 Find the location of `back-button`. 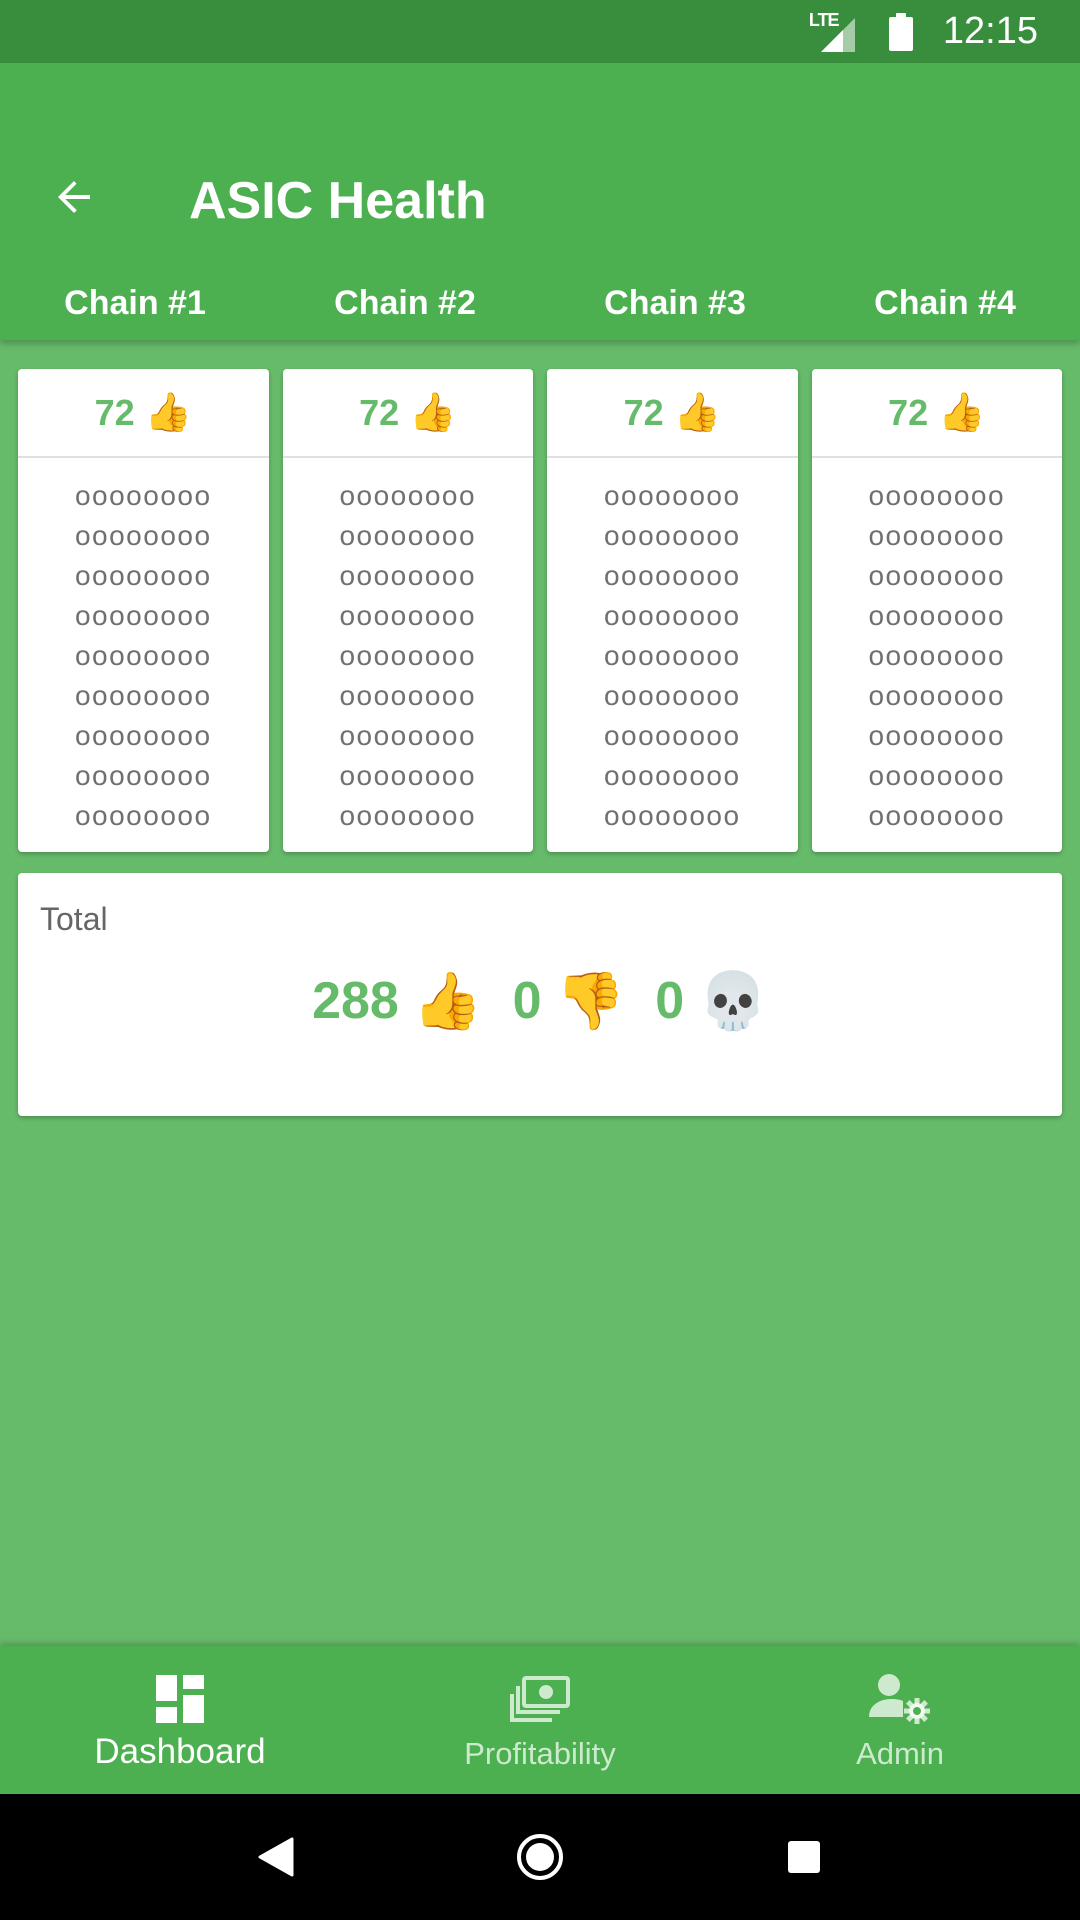

back-button is located at coordinates (74, 197).